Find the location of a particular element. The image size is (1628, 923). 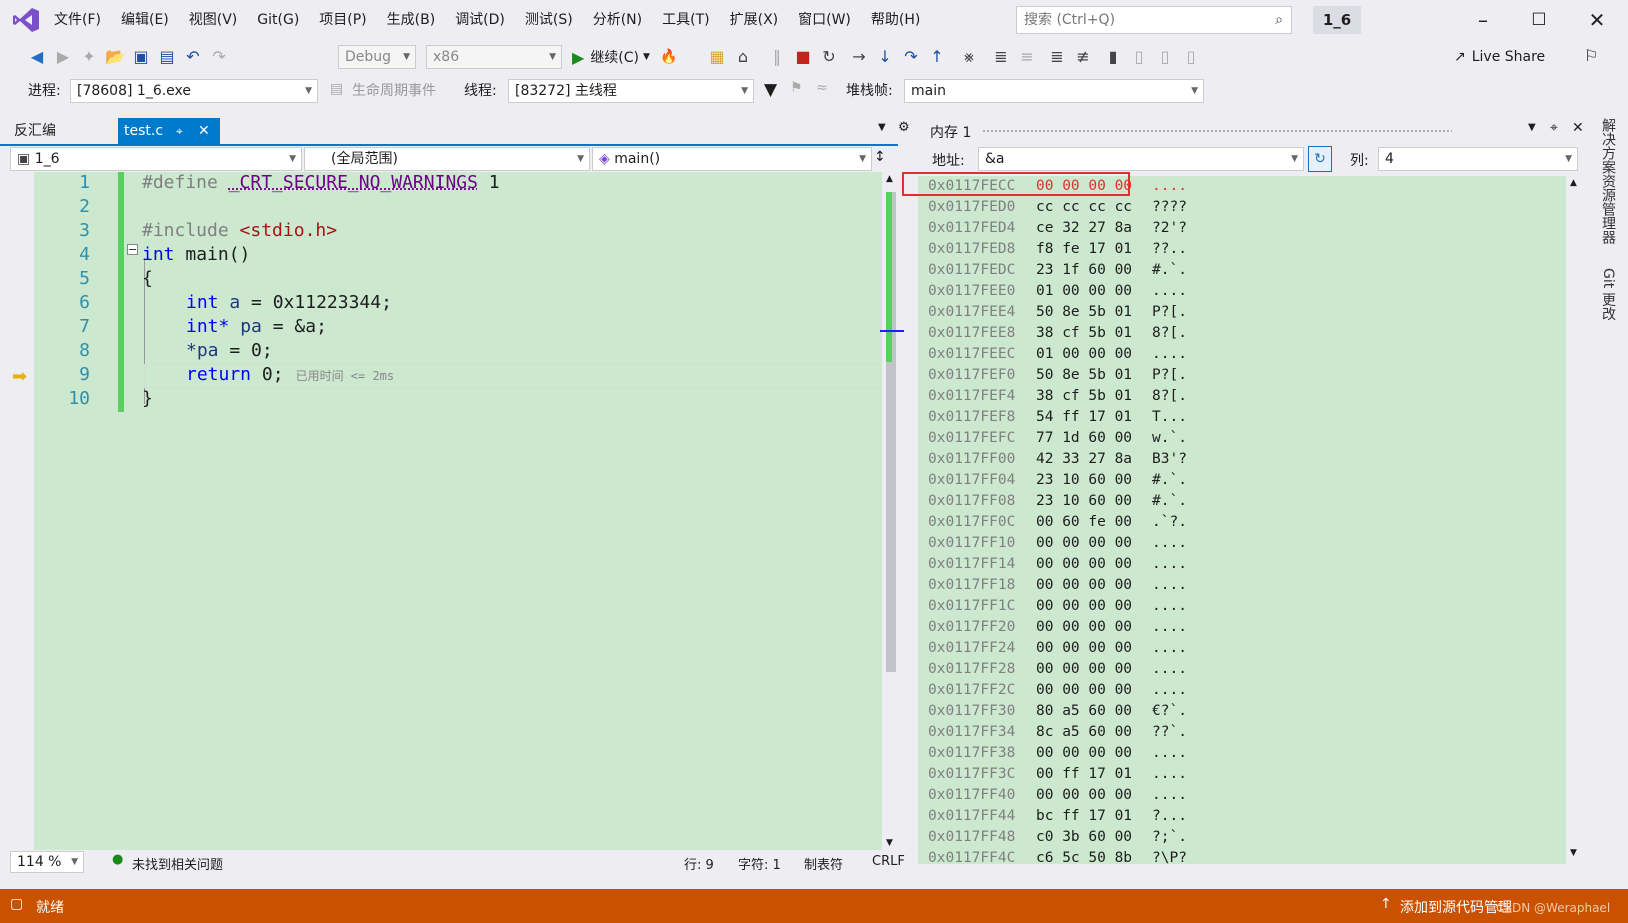

memory-bytes: 01 00 00 00 is located at coordinates (1094, 354).